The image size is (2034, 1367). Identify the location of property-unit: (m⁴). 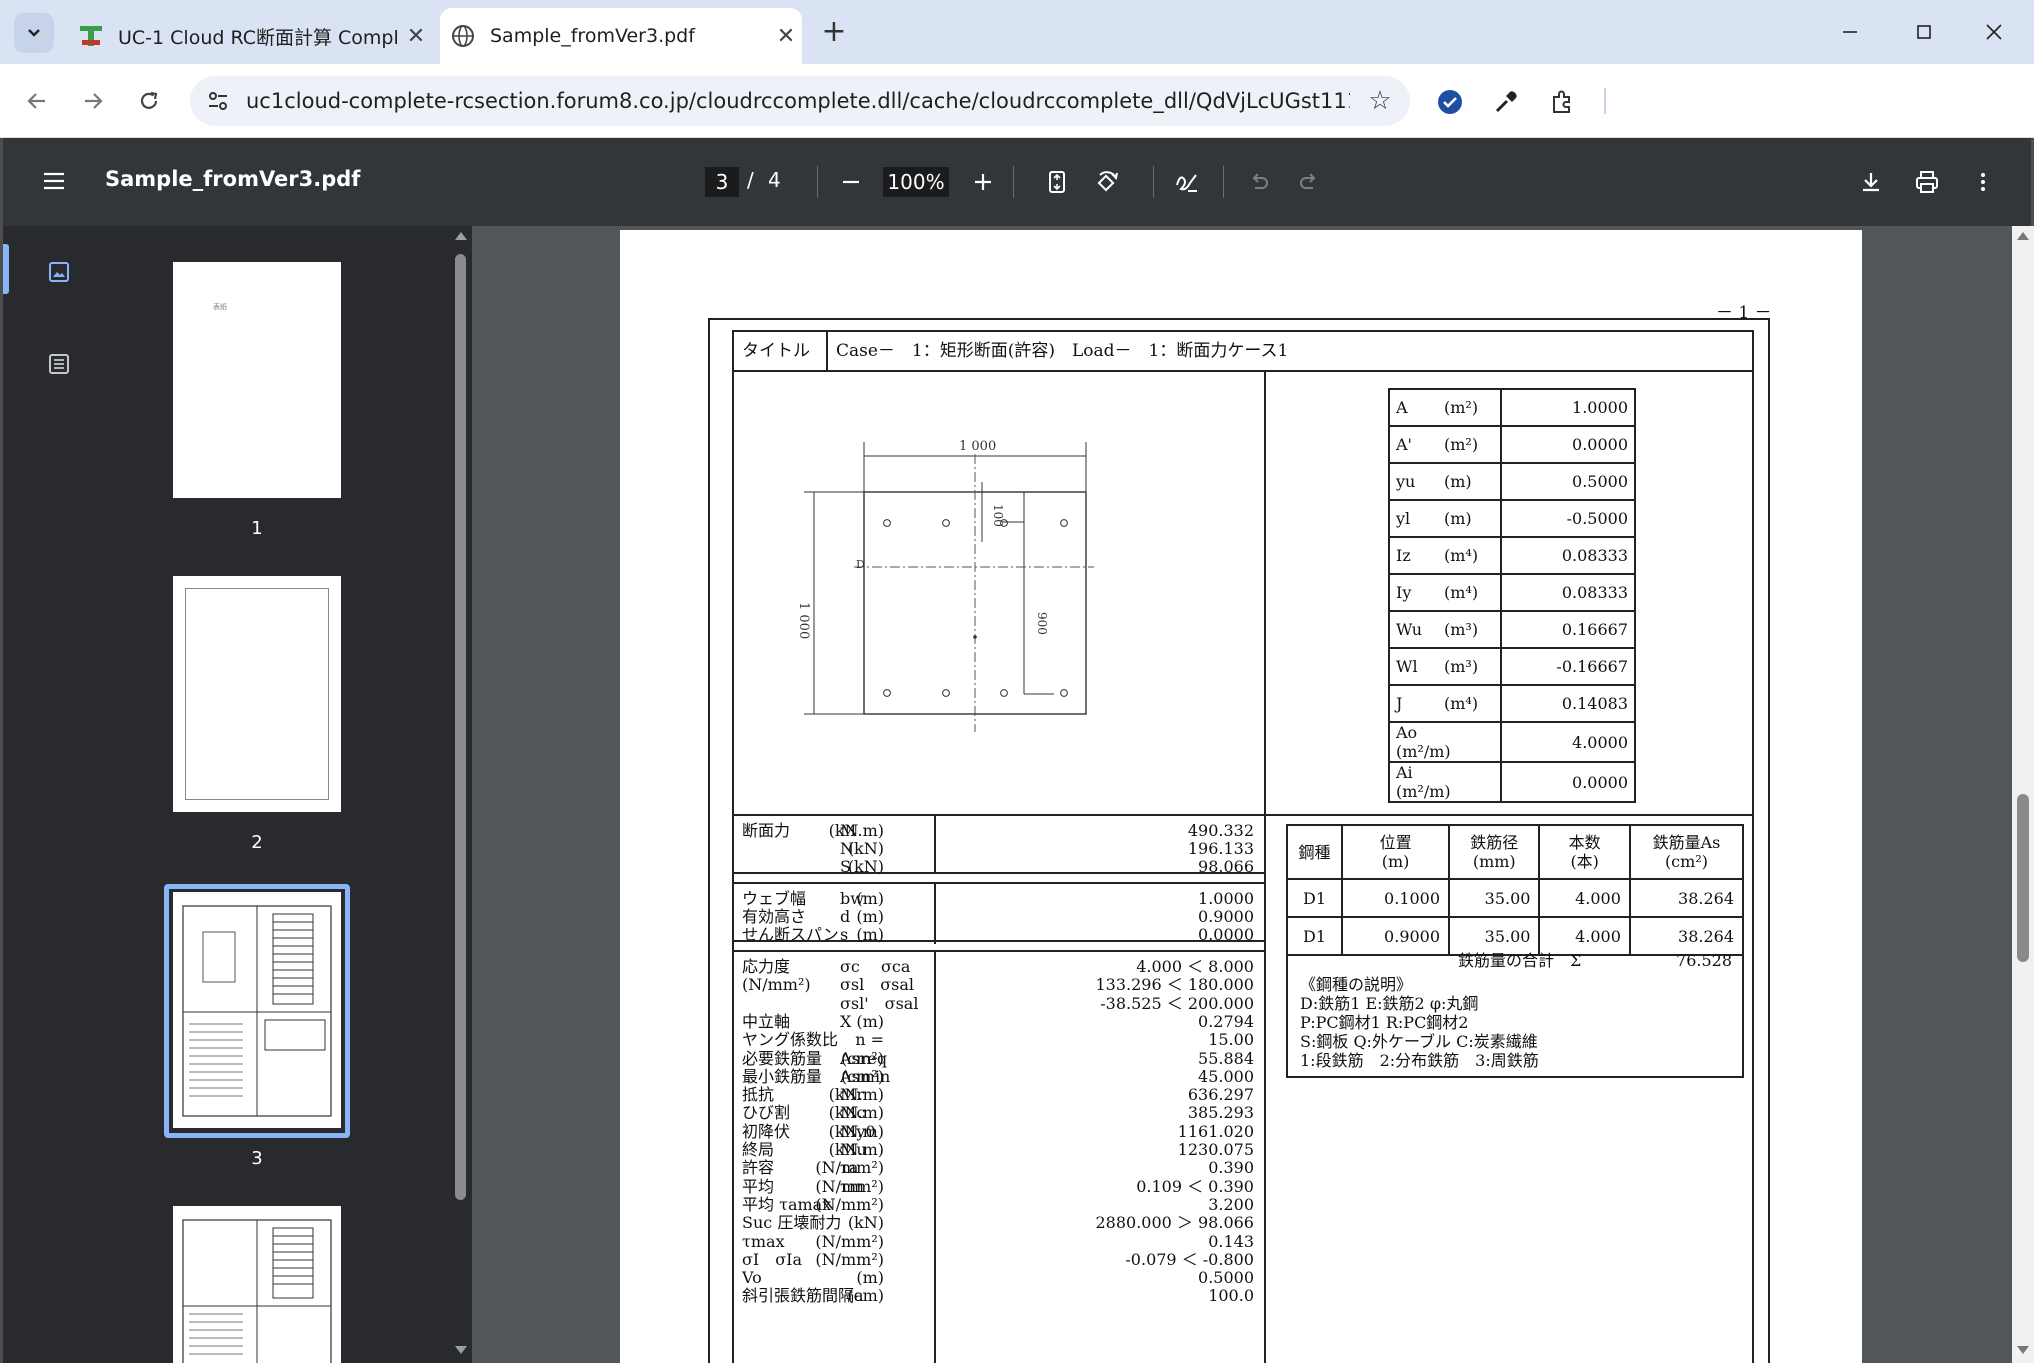
(1461, 555).